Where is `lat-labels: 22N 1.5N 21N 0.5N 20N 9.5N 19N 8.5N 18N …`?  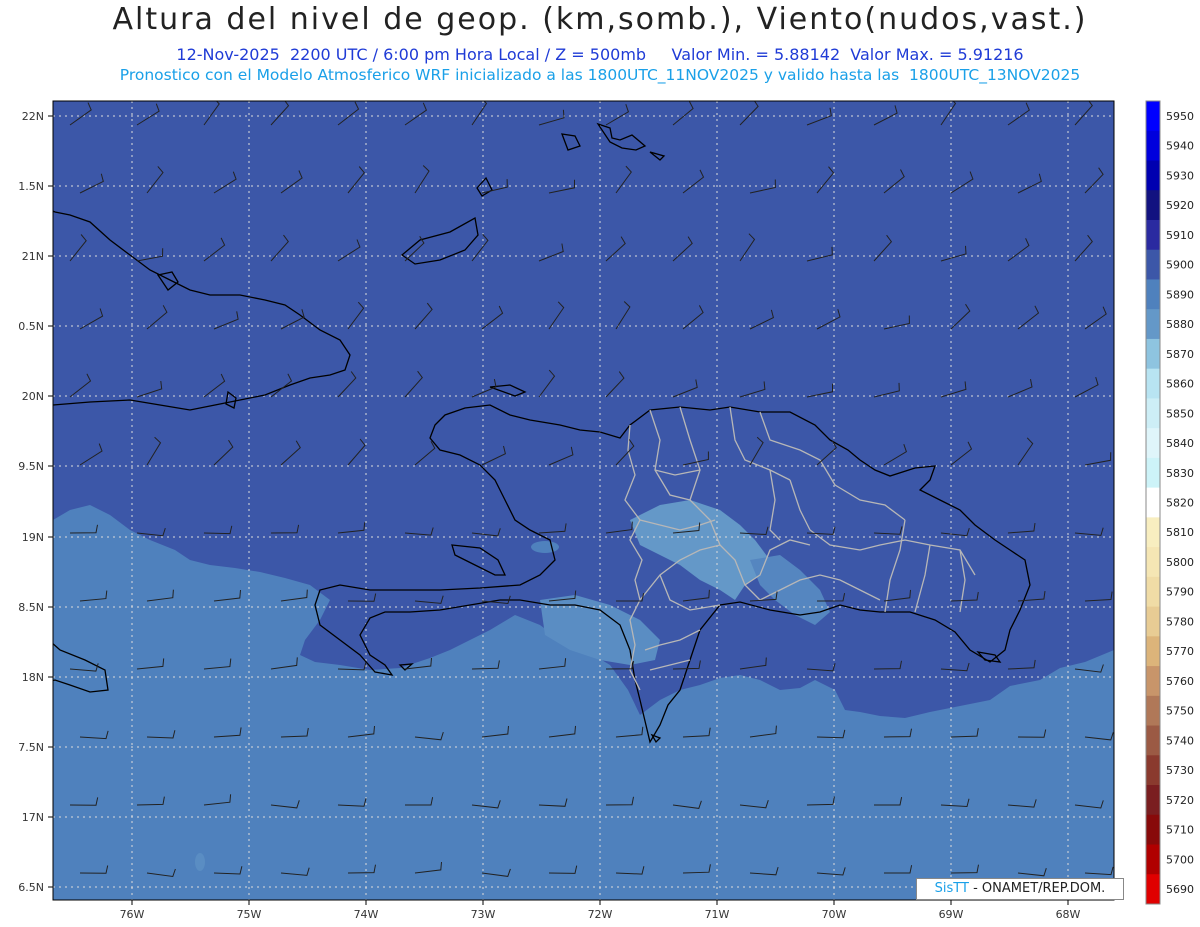
lat-labels: 22N 1.5N 21N 0.5N 20N 9.5N 19N 8.5N 18N … is located at coordinates (31, 502).